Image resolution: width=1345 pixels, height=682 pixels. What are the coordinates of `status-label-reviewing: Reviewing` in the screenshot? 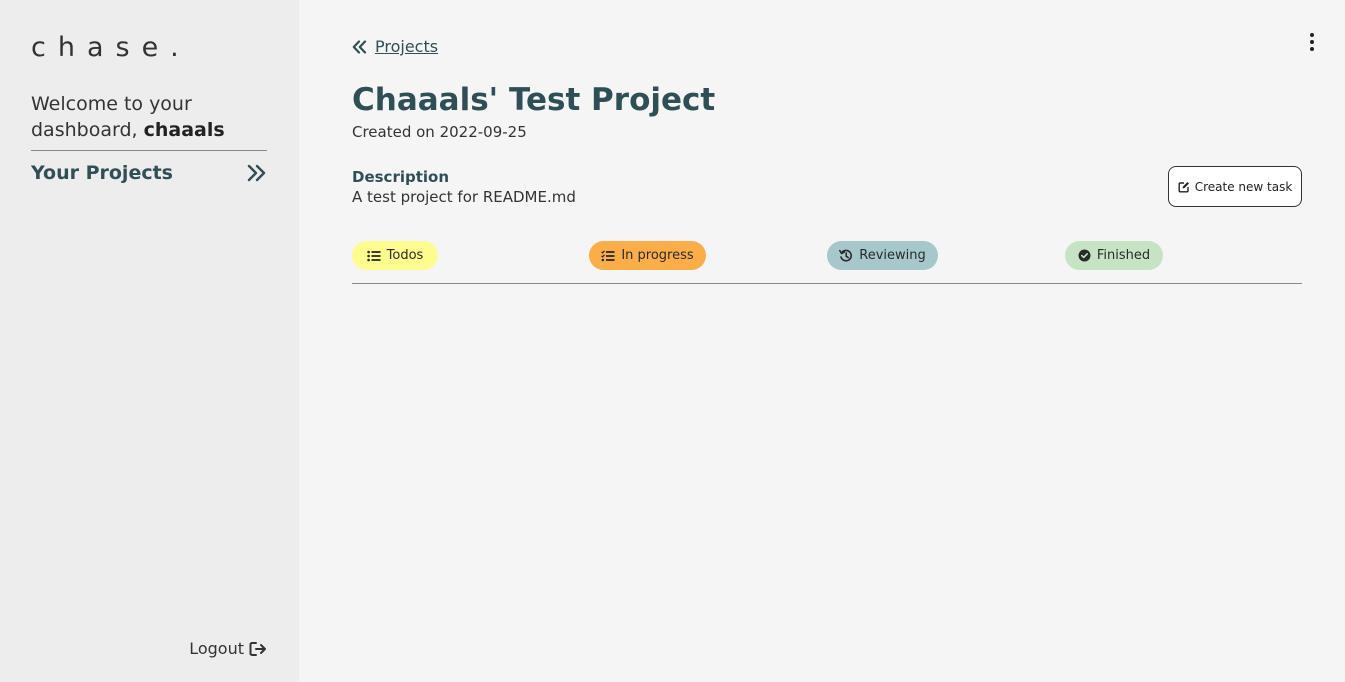 It's located at (892, 255).